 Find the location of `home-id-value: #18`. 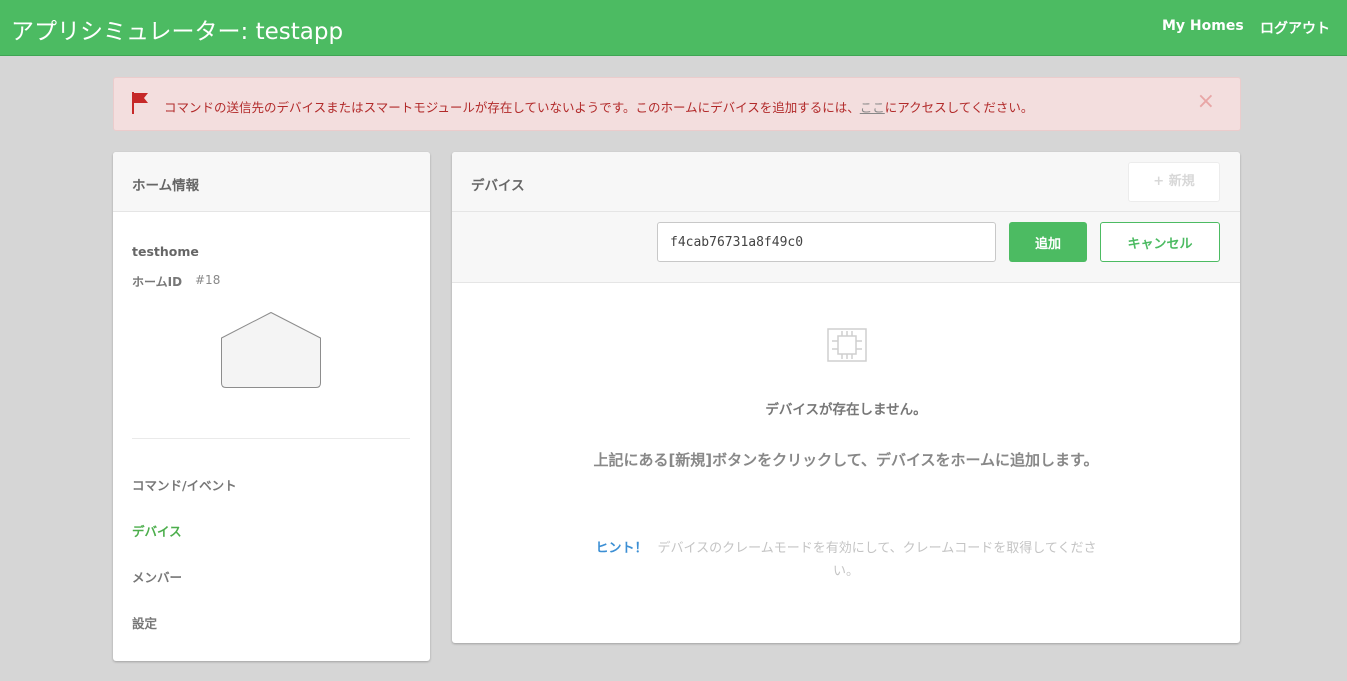

home-id-value: #18 is located at coordinates (208, 280).